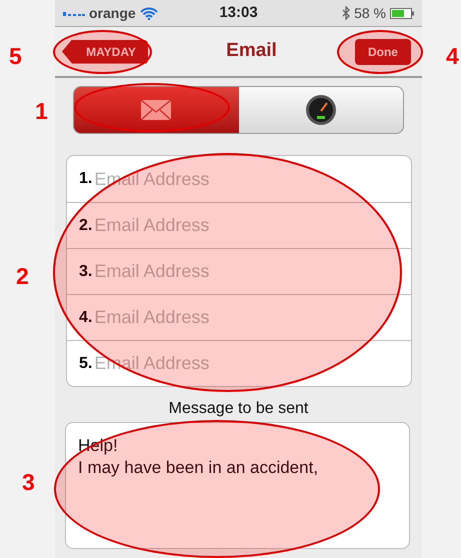  I want to click on signal-icon, so click(74, 13).